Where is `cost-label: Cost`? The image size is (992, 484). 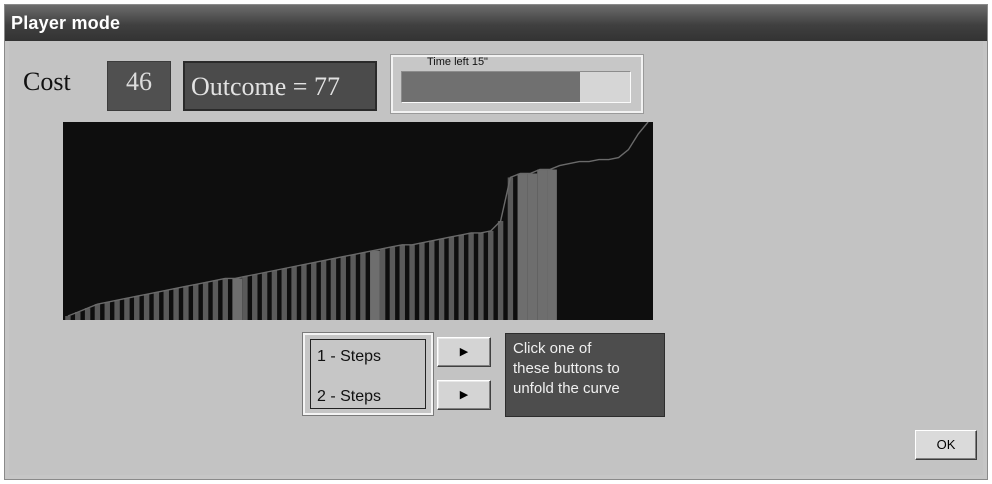
cost-label: Cost is located at coordinates (47, 81).